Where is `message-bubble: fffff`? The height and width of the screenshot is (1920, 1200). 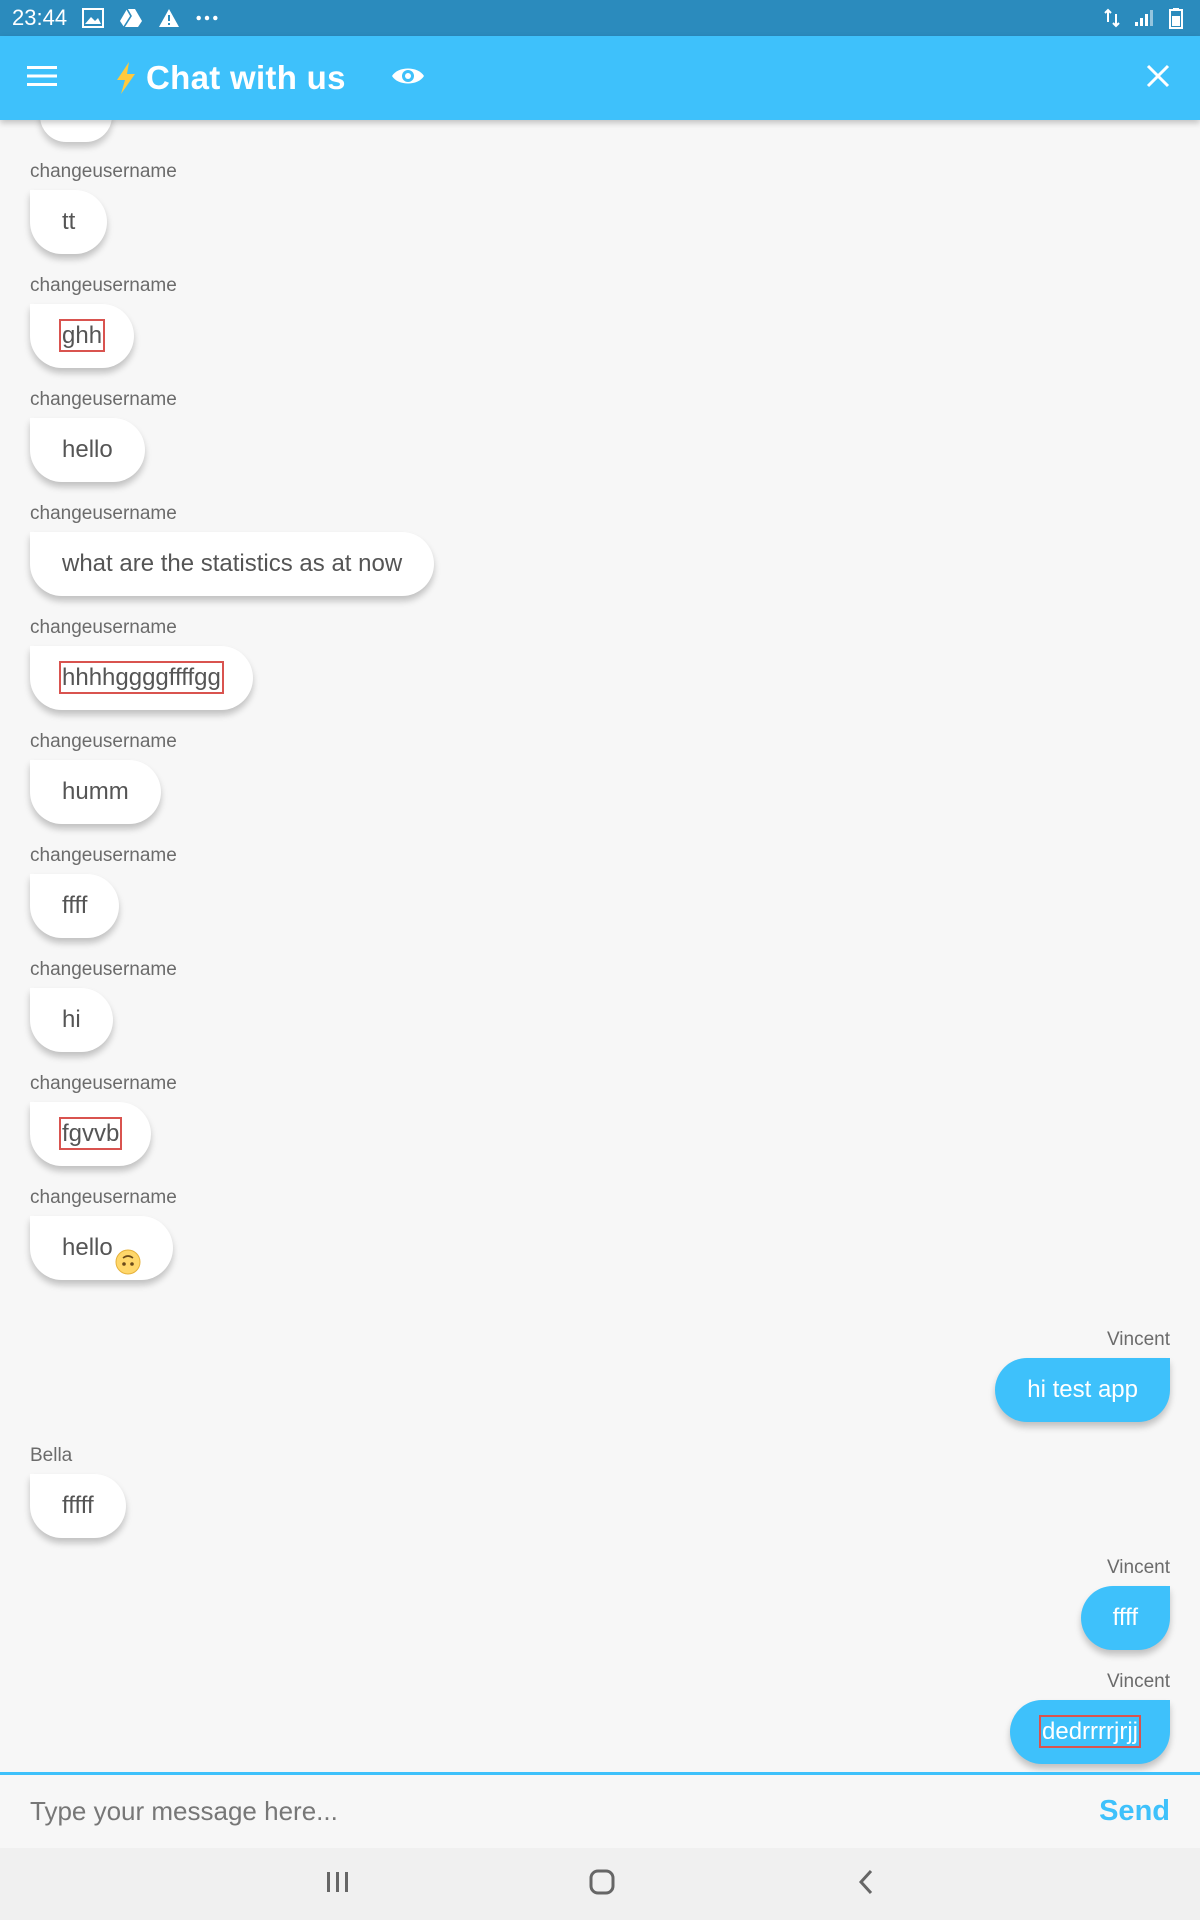
message-bubble: fffff is located at coordinates (78, 1506).